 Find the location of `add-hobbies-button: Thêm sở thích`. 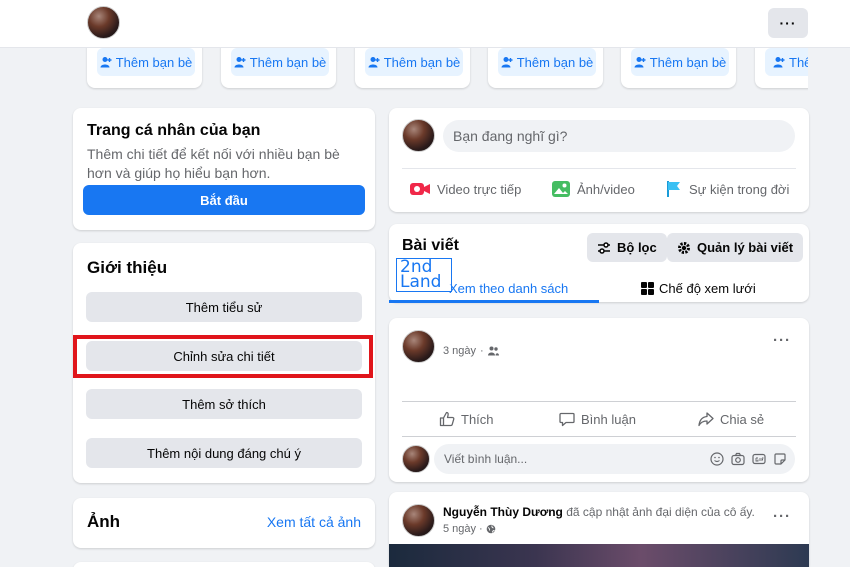

add-hobbies-button: Thêm sở thích is located at coordinates (224, 404).